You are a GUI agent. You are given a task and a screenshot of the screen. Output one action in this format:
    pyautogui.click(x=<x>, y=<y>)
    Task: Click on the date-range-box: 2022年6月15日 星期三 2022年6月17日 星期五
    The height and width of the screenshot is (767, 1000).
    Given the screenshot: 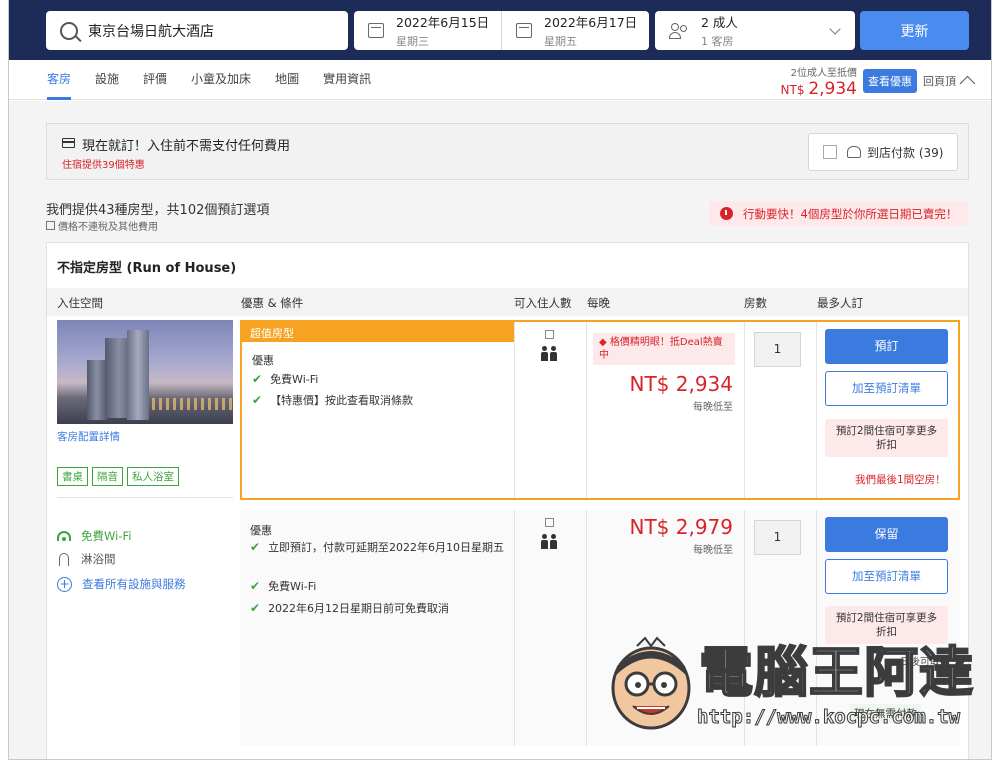 What is the action you would take?
    pyautogui.click(x=501, y=30)
    